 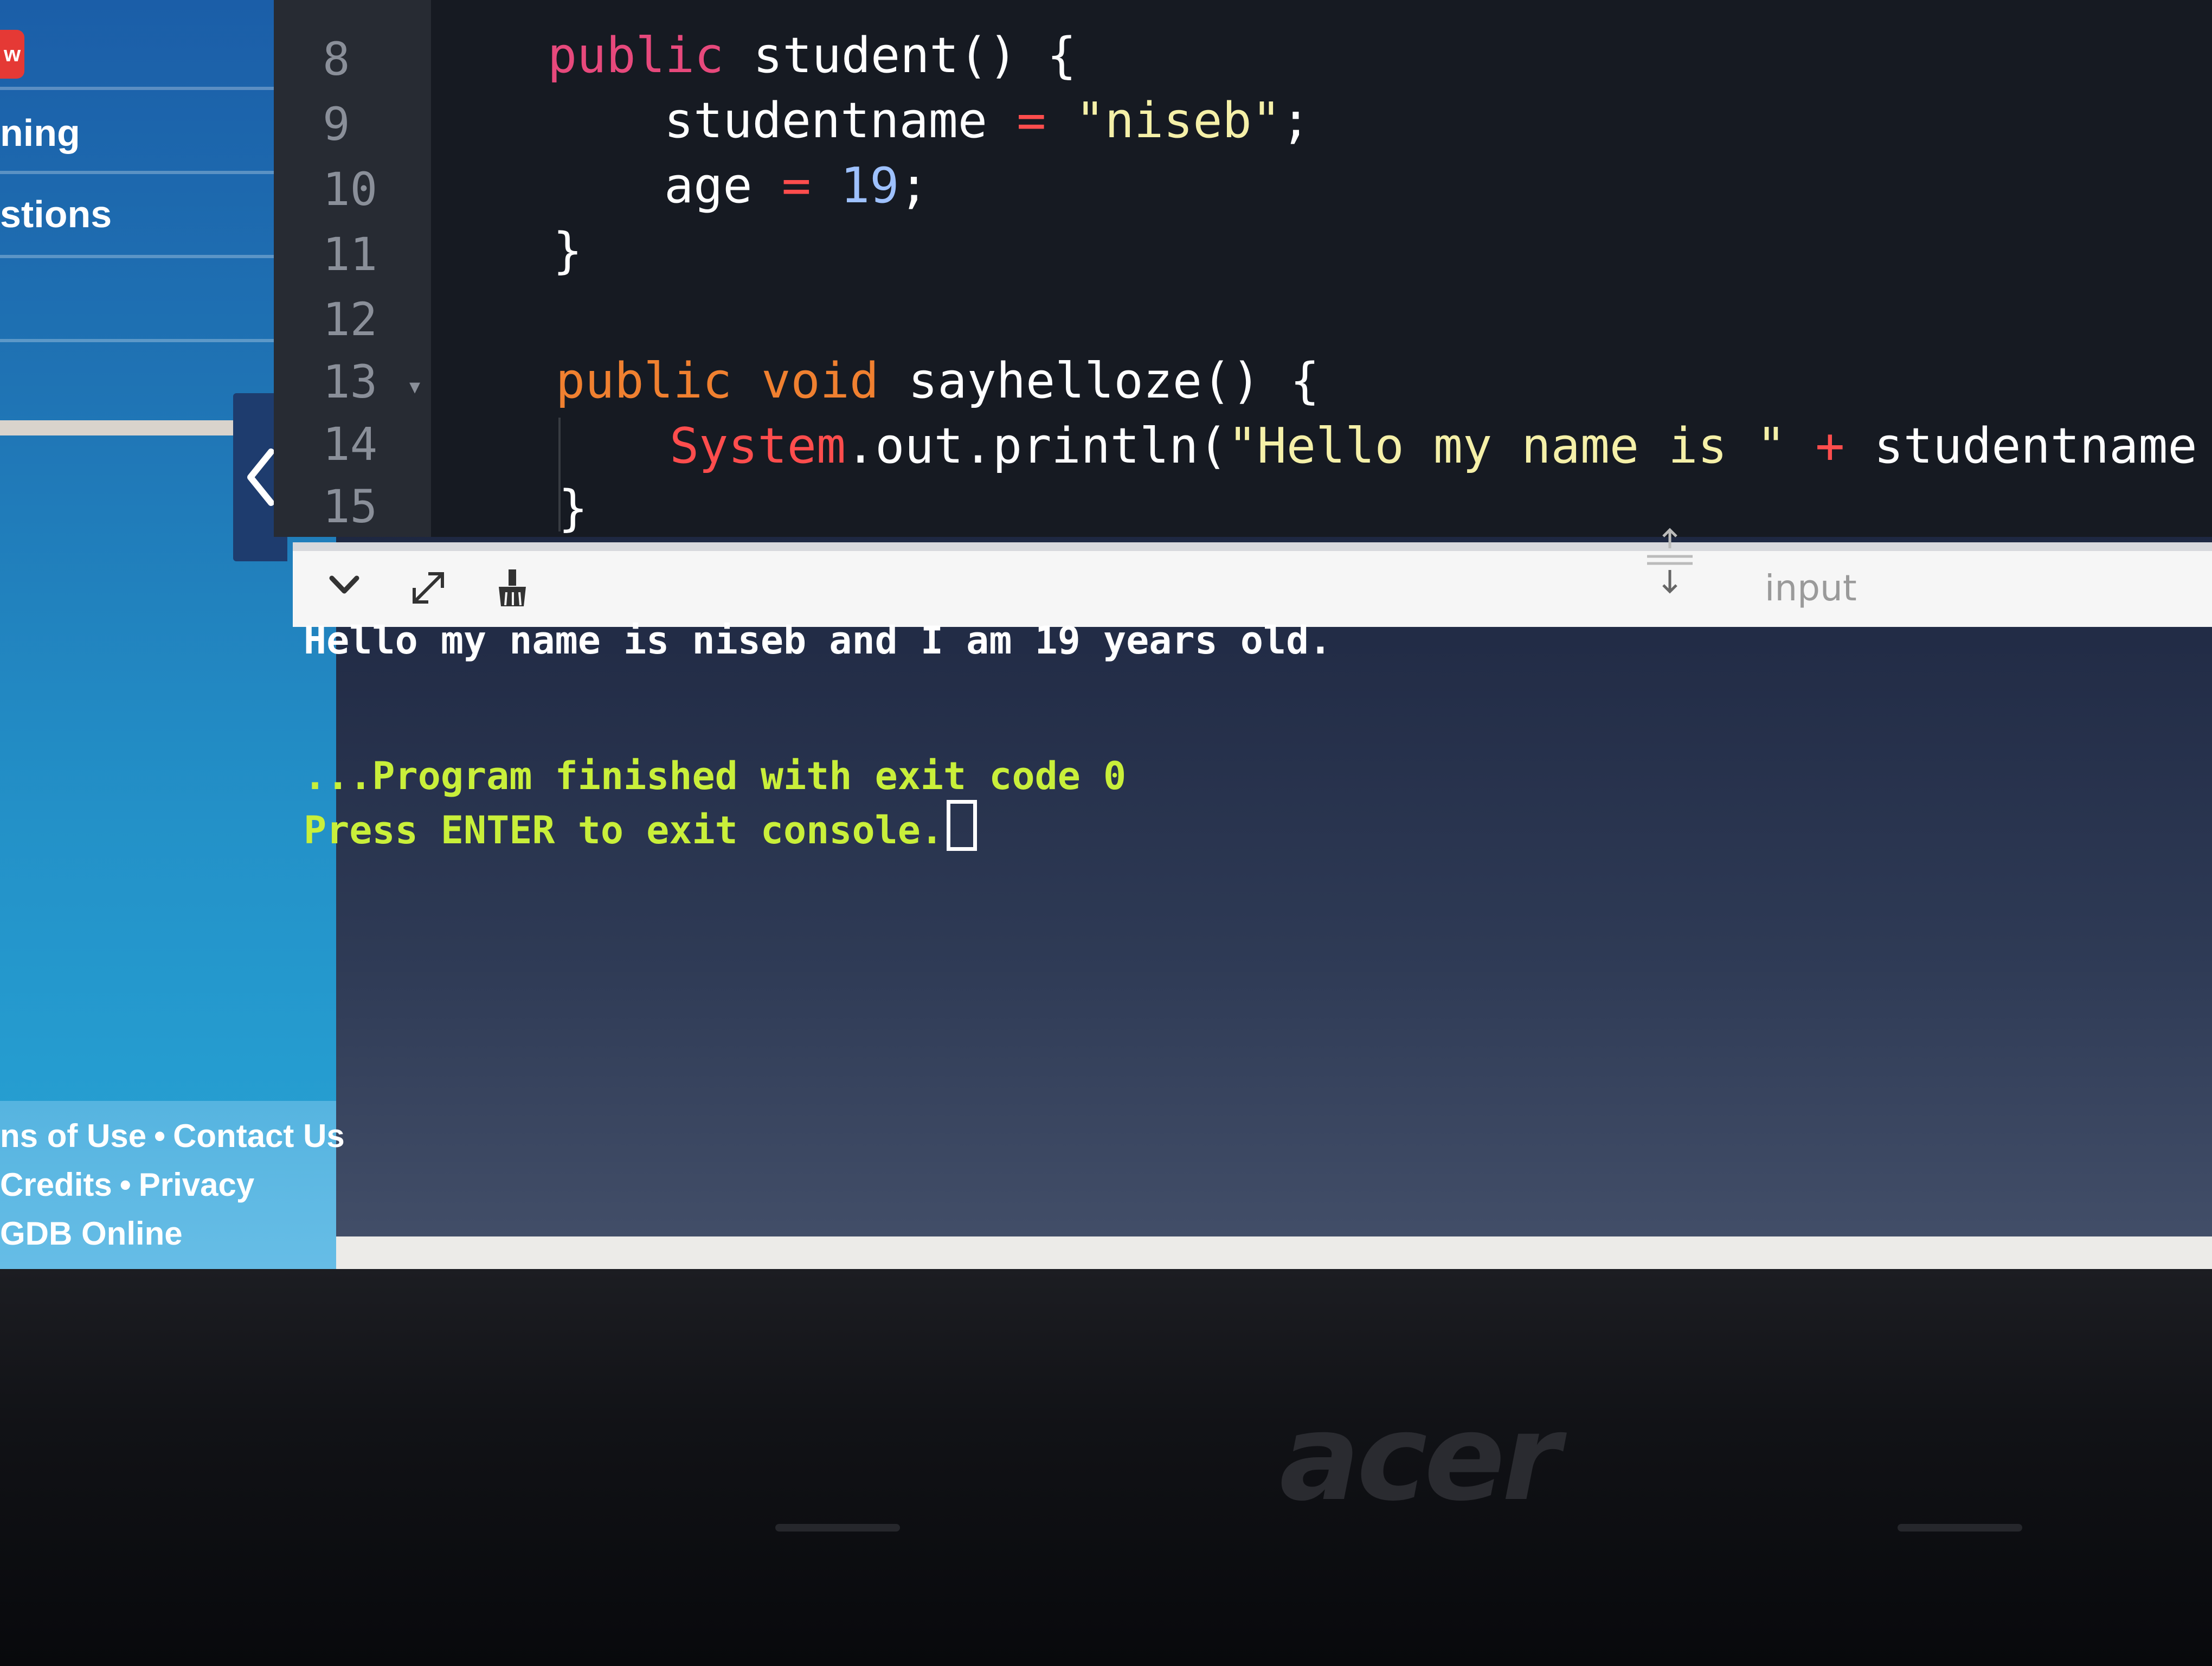 I want to click on press-enter-text: Press ENTER to exit console., so click(x=624, y=830).